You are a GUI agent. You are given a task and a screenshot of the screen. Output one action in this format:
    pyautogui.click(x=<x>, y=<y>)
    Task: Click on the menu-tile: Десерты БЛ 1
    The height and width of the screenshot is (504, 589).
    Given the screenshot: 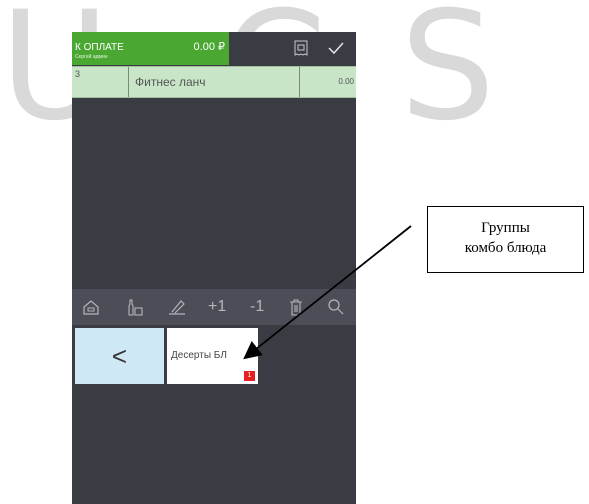 What is the action you would take?
    pyautogui.click(x=212, y=356)
    